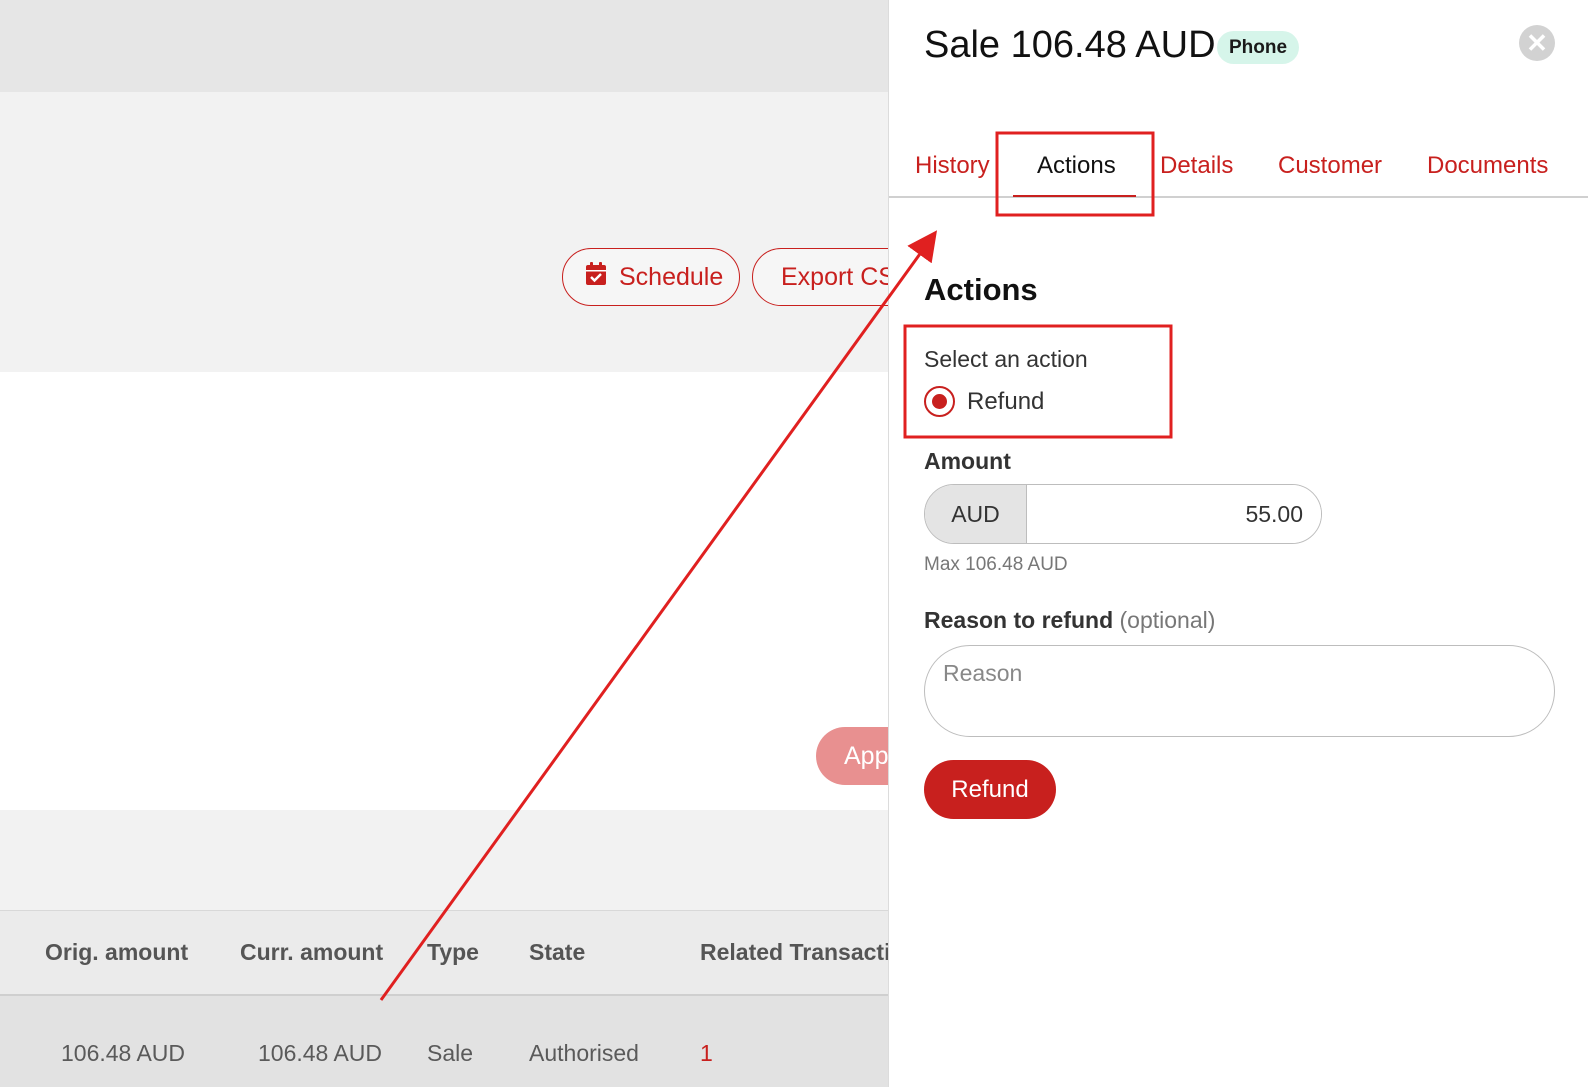 The image size is (1588, 1087). What do you see at coordinates (834, 276) in the screenshot?
I see `export-csv-label: Export CSV` at bounding box center [834, 276].